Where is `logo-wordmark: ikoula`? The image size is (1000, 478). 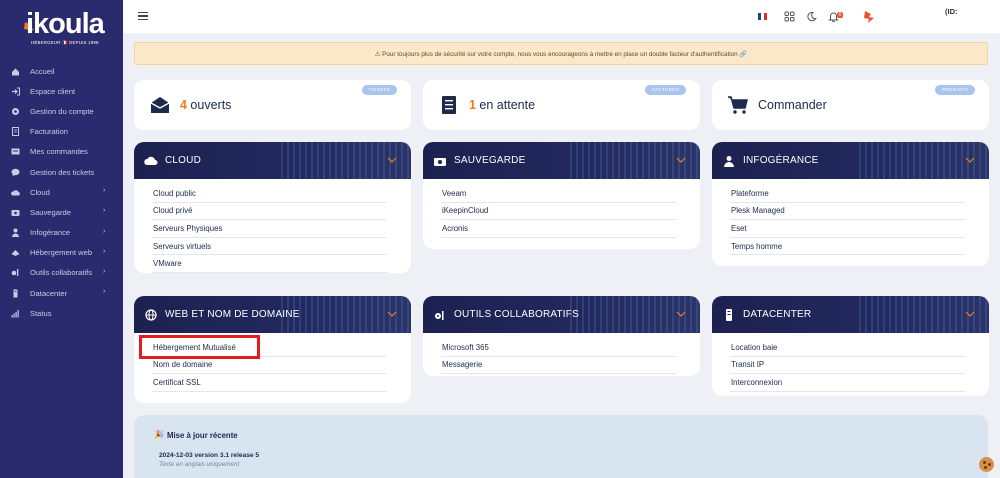 logo-wordmark: ikoula is located at coordinates (65, 24).